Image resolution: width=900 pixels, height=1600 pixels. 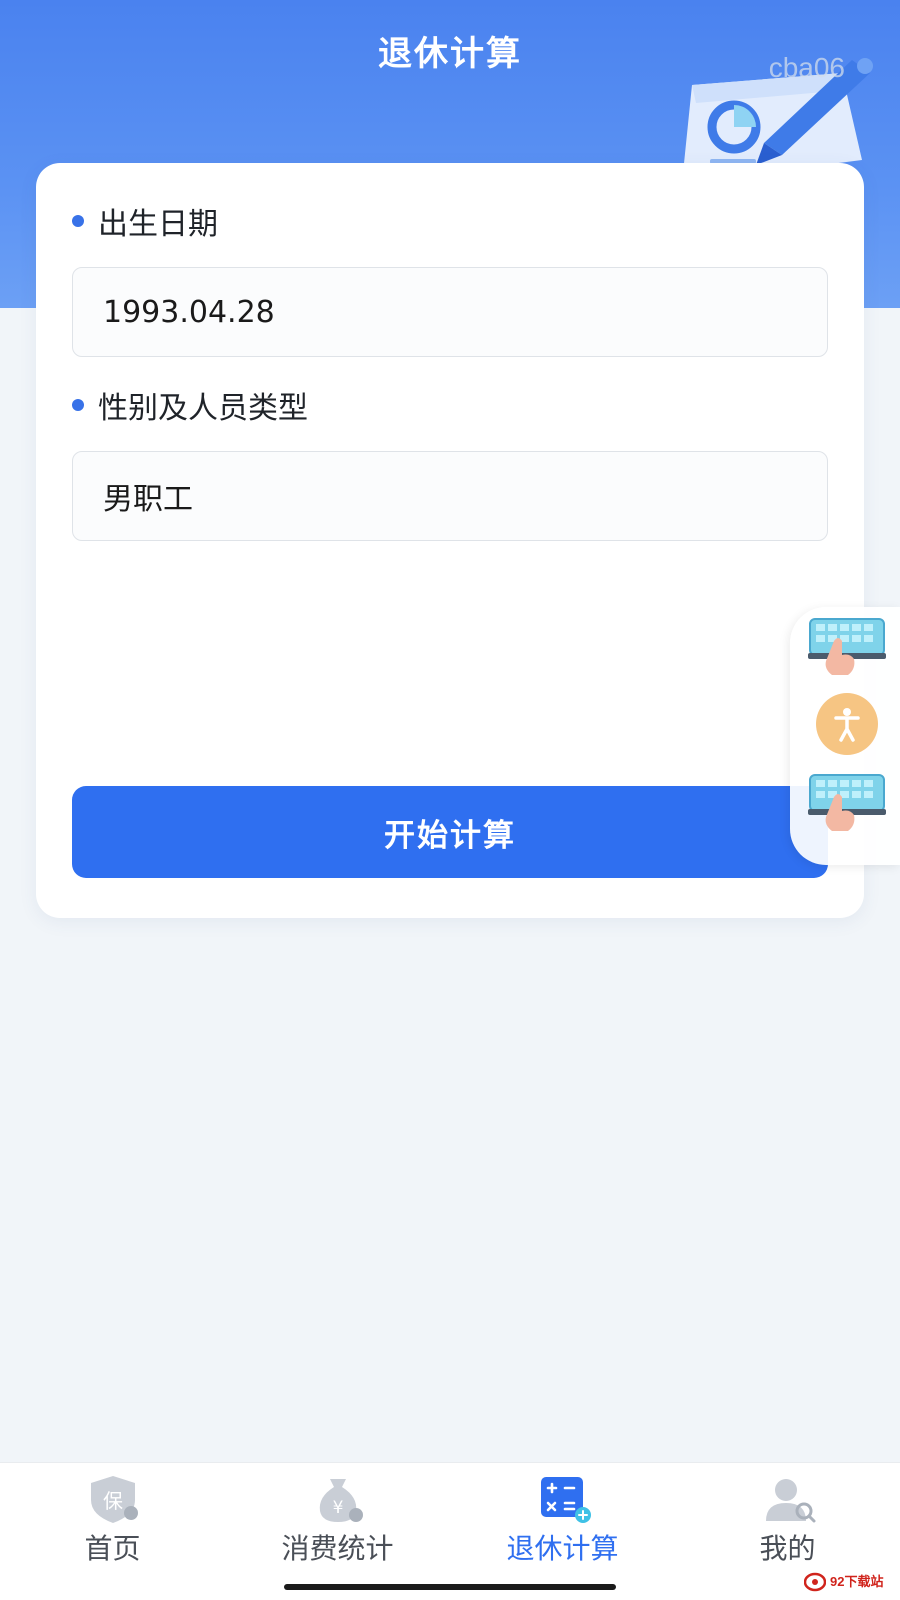 I want to click on accessibility-icon, so click(x=847, y=724).